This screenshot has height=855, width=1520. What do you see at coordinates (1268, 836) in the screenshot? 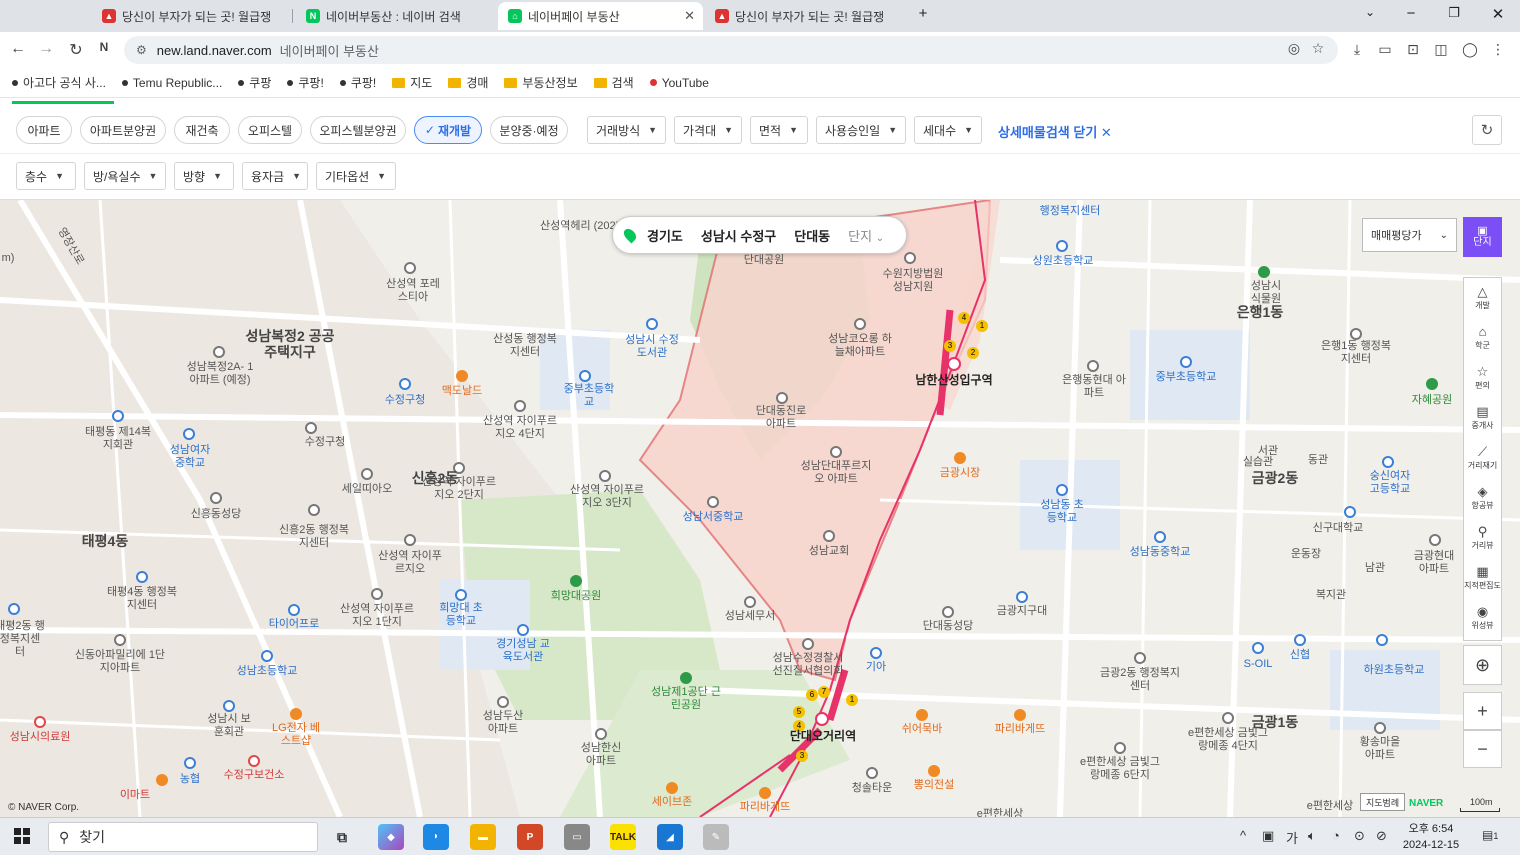
I see `tray-app-icon: ▣` at bounding box center [1268, 836].